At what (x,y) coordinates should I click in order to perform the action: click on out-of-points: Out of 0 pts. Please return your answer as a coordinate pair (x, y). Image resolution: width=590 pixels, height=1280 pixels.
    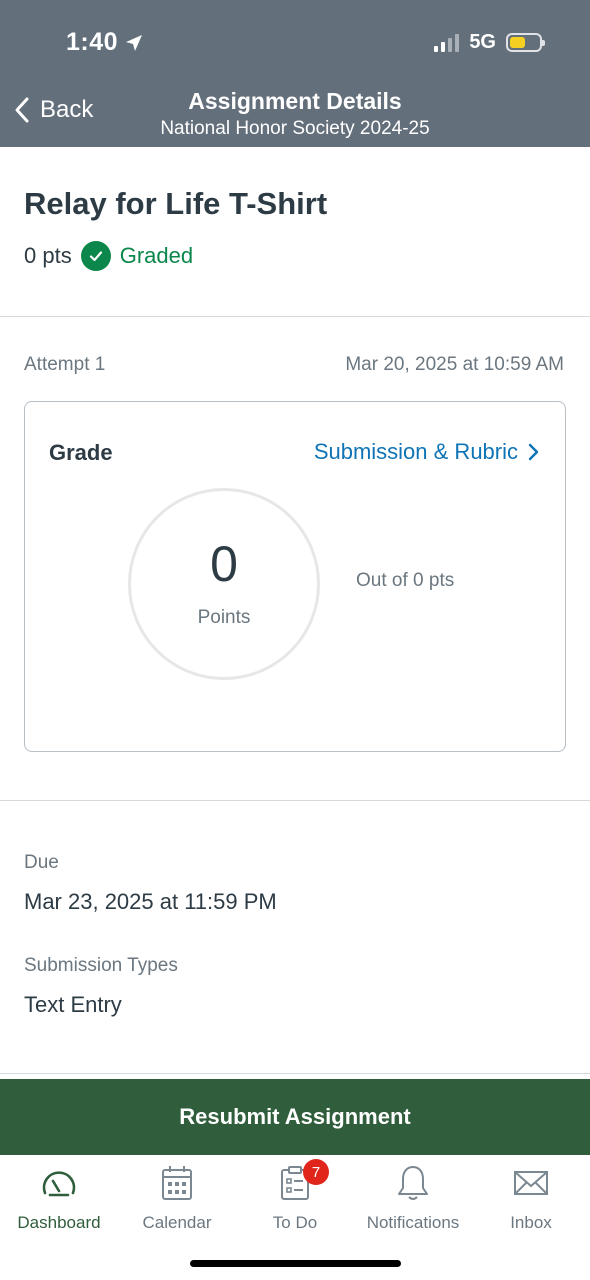
    Looking at the image, I should click on (405, 580).